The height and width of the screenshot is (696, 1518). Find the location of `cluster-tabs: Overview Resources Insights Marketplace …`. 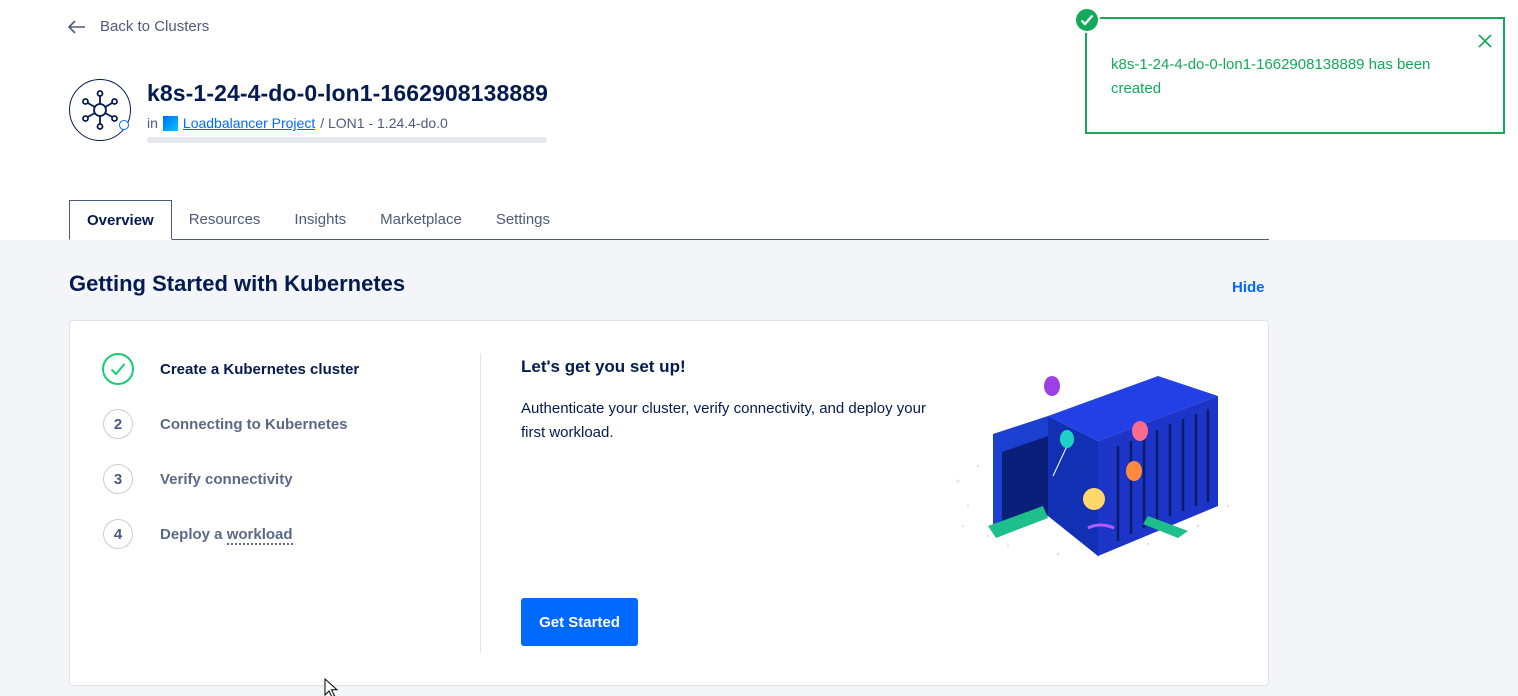

cluster-tabs: Overview Resources Insights Marketplace … is located at coordinates (669, 220).